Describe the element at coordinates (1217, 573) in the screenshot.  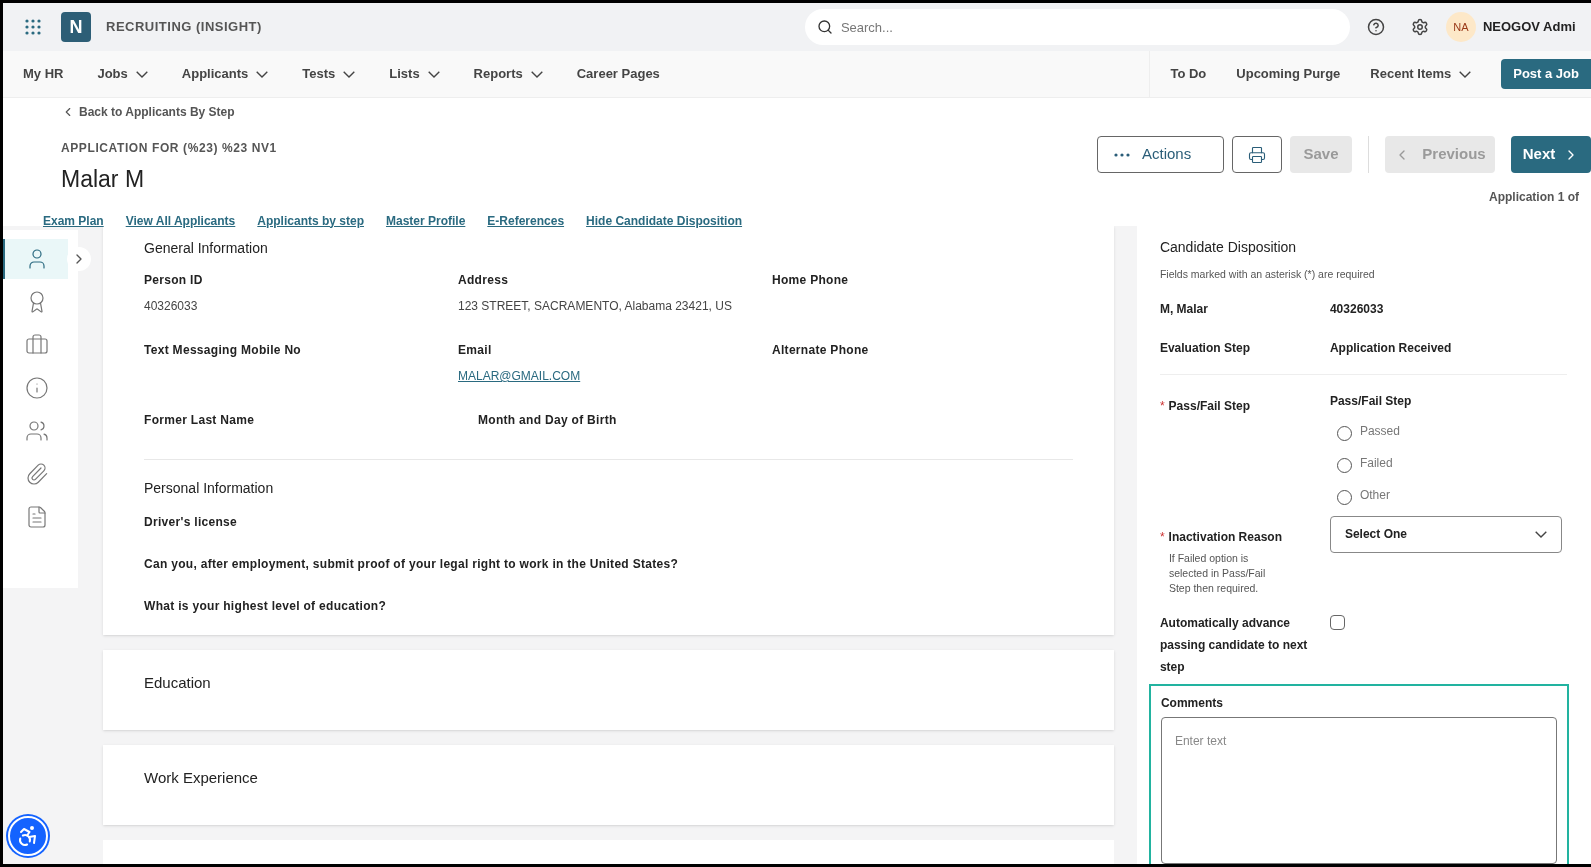
I see `field-hint: If Failed option is selected in Pass/Fail Step then required.` at that location.